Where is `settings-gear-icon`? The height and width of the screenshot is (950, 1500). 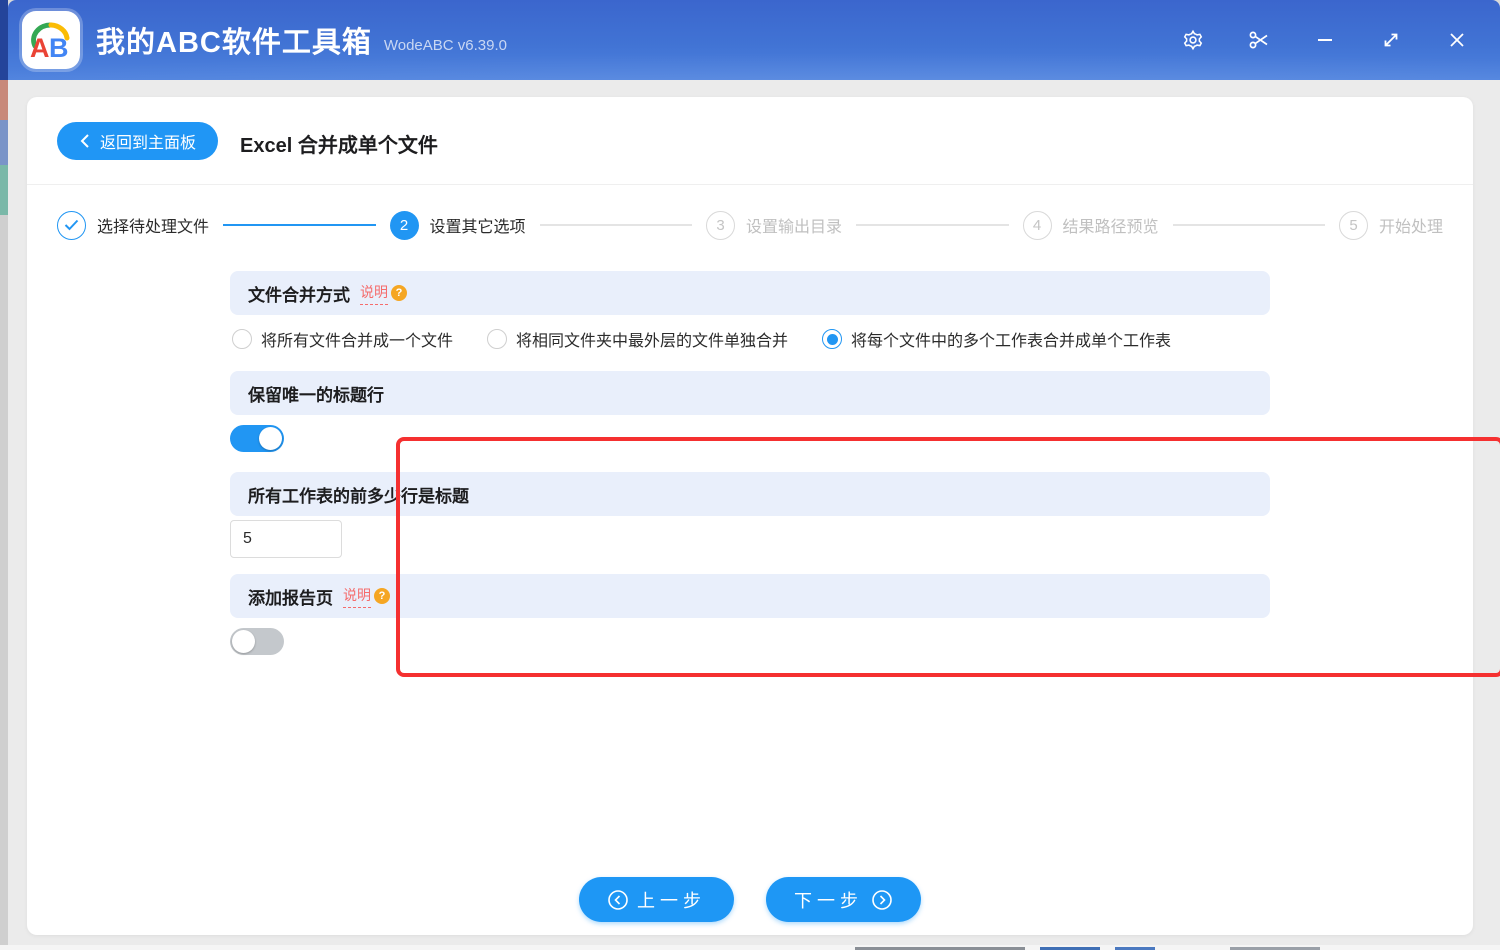 settings-gear-icon is located at coordinates (1193, 40).